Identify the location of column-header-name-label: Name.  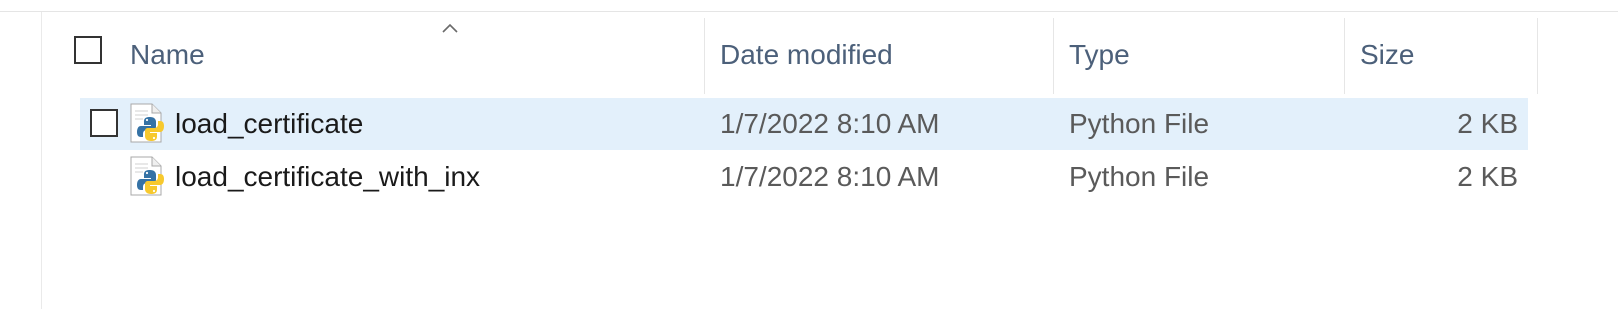
(167, 54).